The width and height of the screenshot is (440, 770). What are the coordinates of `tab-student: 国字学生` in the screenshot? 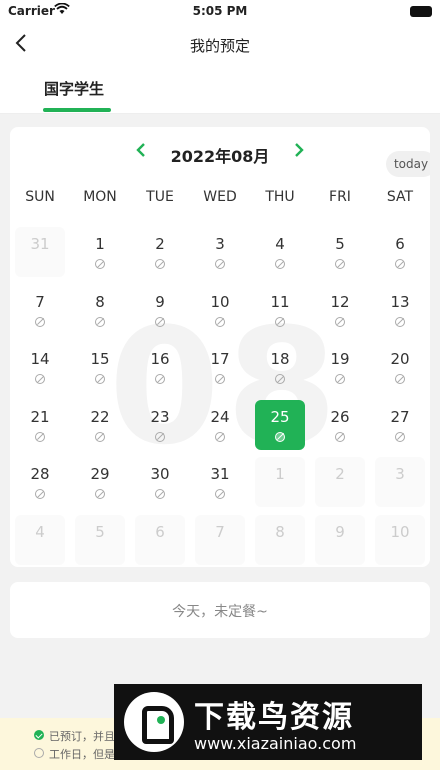 It's located at (74, 88).